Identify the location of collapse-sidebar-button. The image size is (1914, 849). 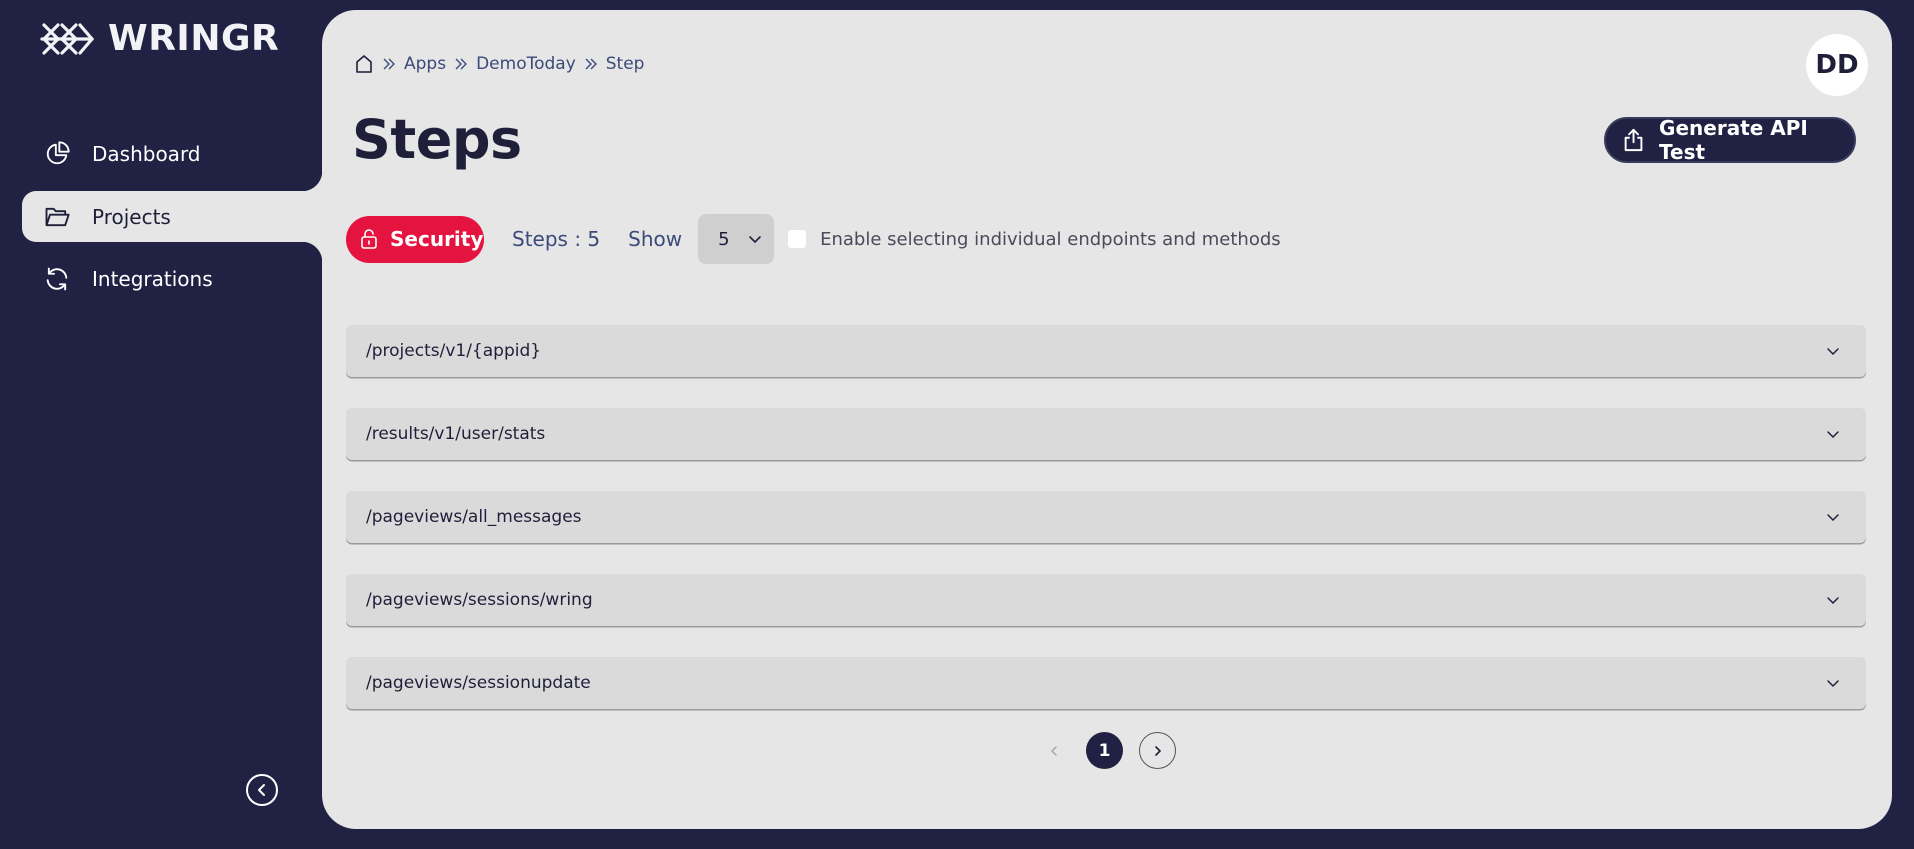
(262, 790).